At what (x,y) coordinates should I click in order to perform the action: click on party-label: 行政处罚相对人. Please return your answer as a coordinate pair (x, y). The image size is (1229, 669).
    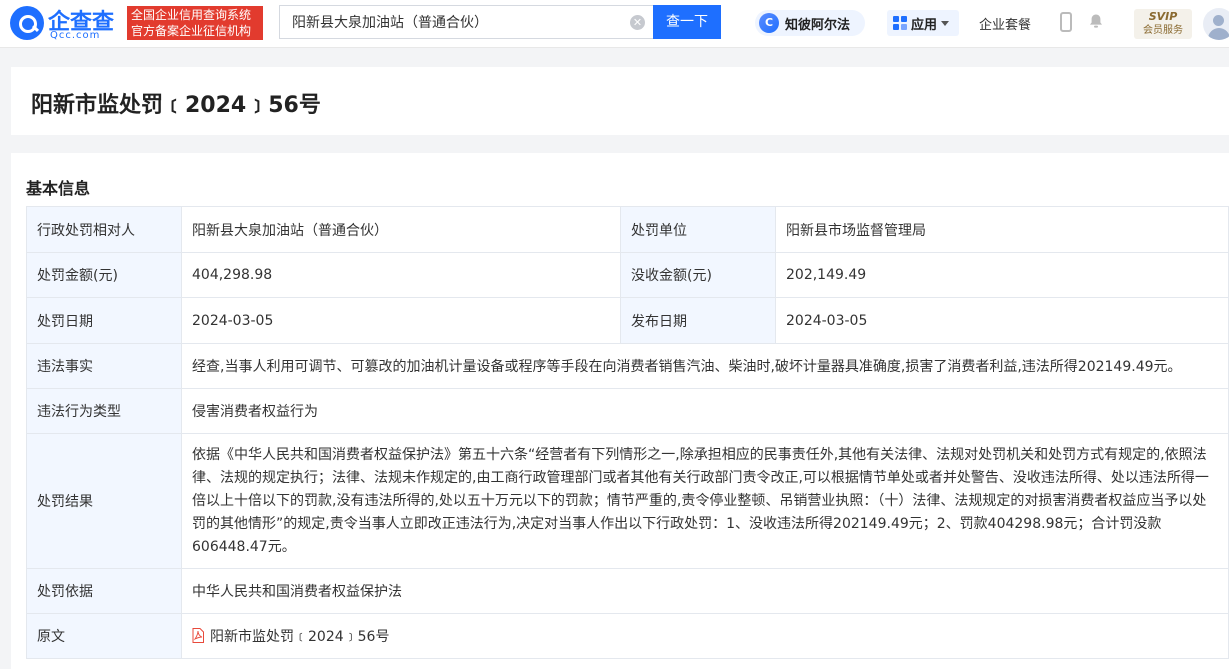
    Looking at the image, I should click on (104, 229).